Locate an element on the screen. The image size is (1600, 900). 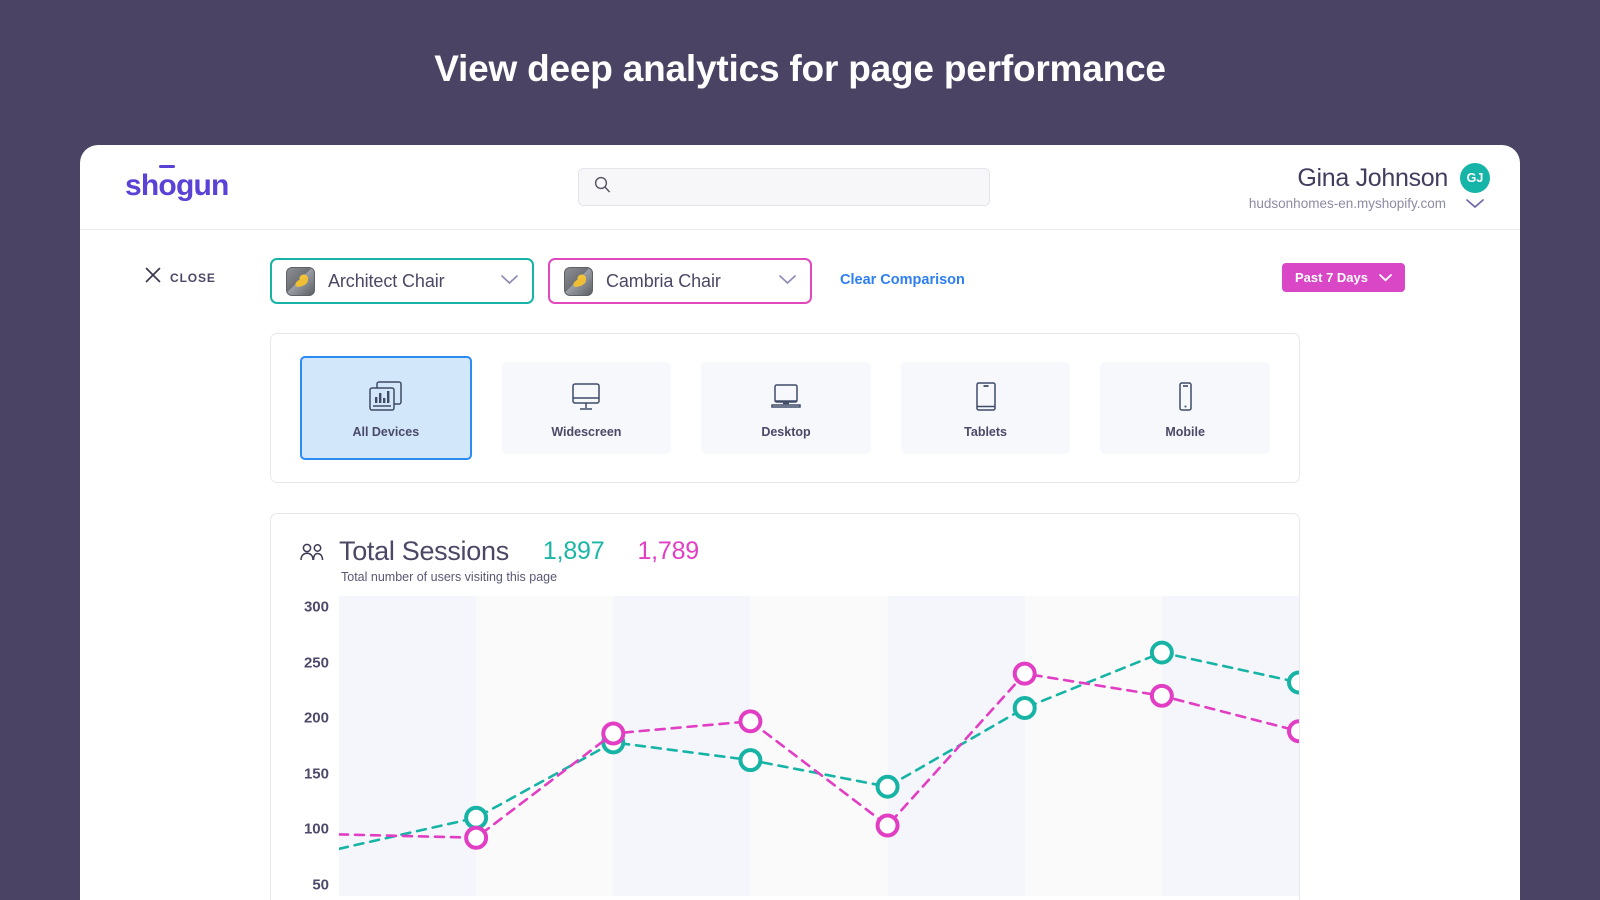
metric-value-a: 1,897 is located at coordinates (573, 551).